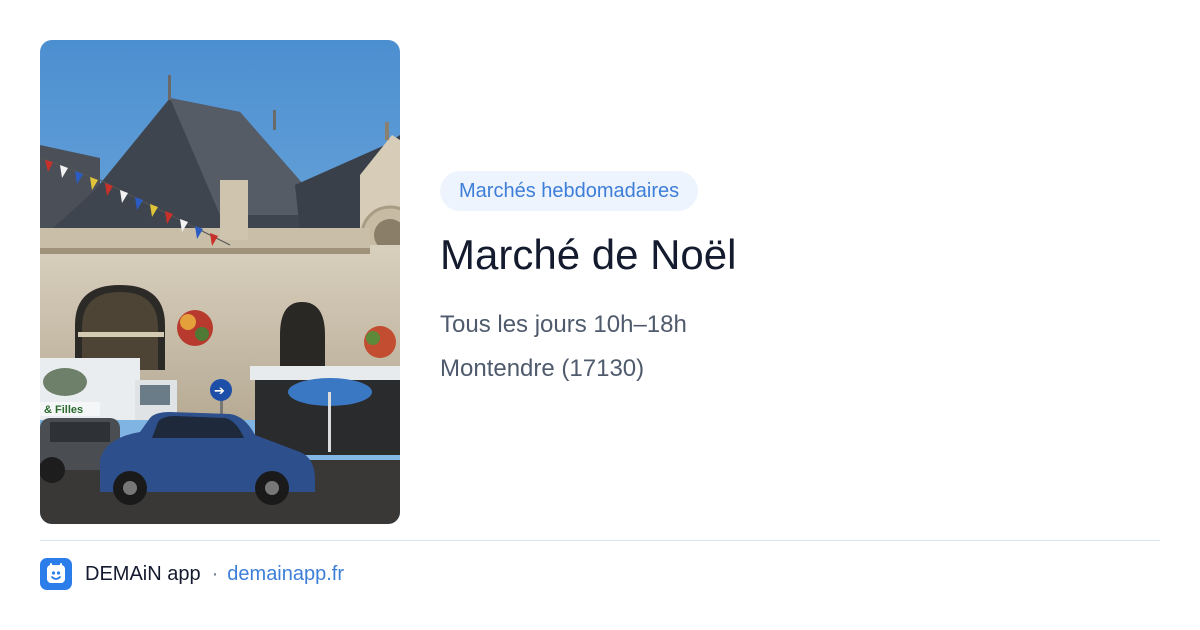  I want to click on footer: DEMAiN app · demainapp.fr, so click(192, 574).